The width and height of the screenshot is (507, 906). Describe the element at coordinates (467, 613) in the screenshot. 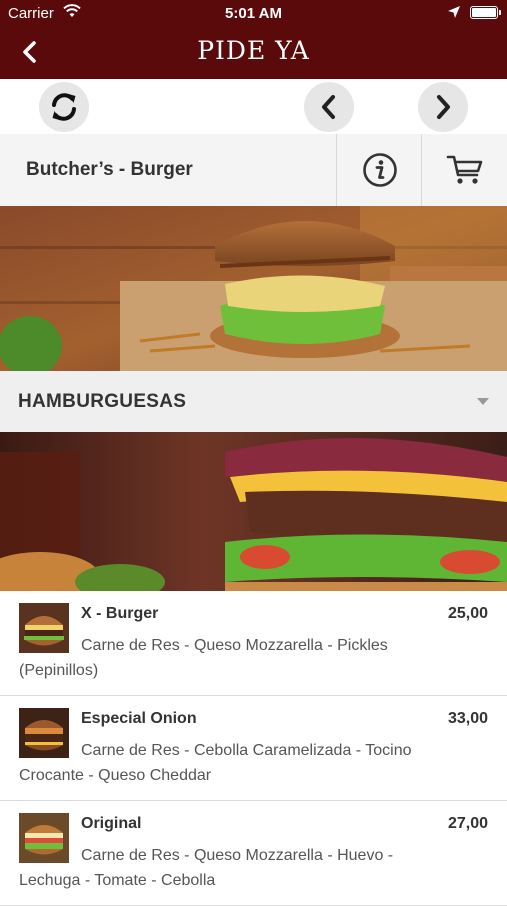

I see `menu-item-price: 25,00` at that location.